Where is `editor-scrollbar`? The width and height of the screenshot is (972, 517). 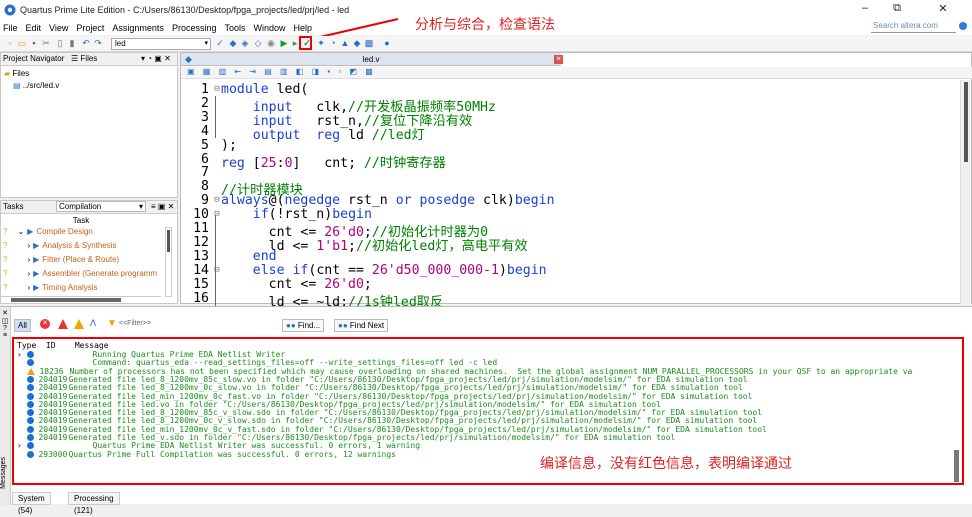
editor-scrollbar is located at coordinates (965, 192).